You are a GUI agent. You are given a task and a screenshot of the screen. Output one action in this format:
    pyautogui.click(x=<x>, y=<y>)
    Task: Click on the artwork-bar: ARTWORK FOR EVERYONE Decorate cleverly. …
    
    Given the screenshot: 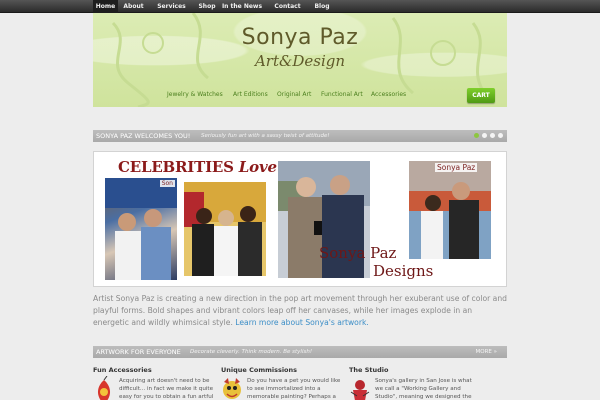 What is the action you would take?
    pyautogui.click(x=300, y=352)
    